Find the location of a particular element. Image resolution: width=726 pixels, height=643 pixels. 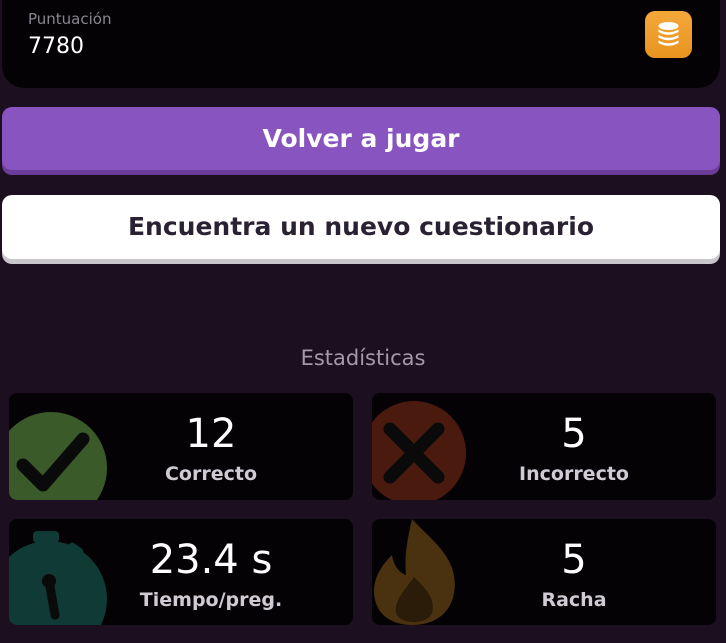

stat-card-streak: 5 Racha is located at coordinates (544, 572).